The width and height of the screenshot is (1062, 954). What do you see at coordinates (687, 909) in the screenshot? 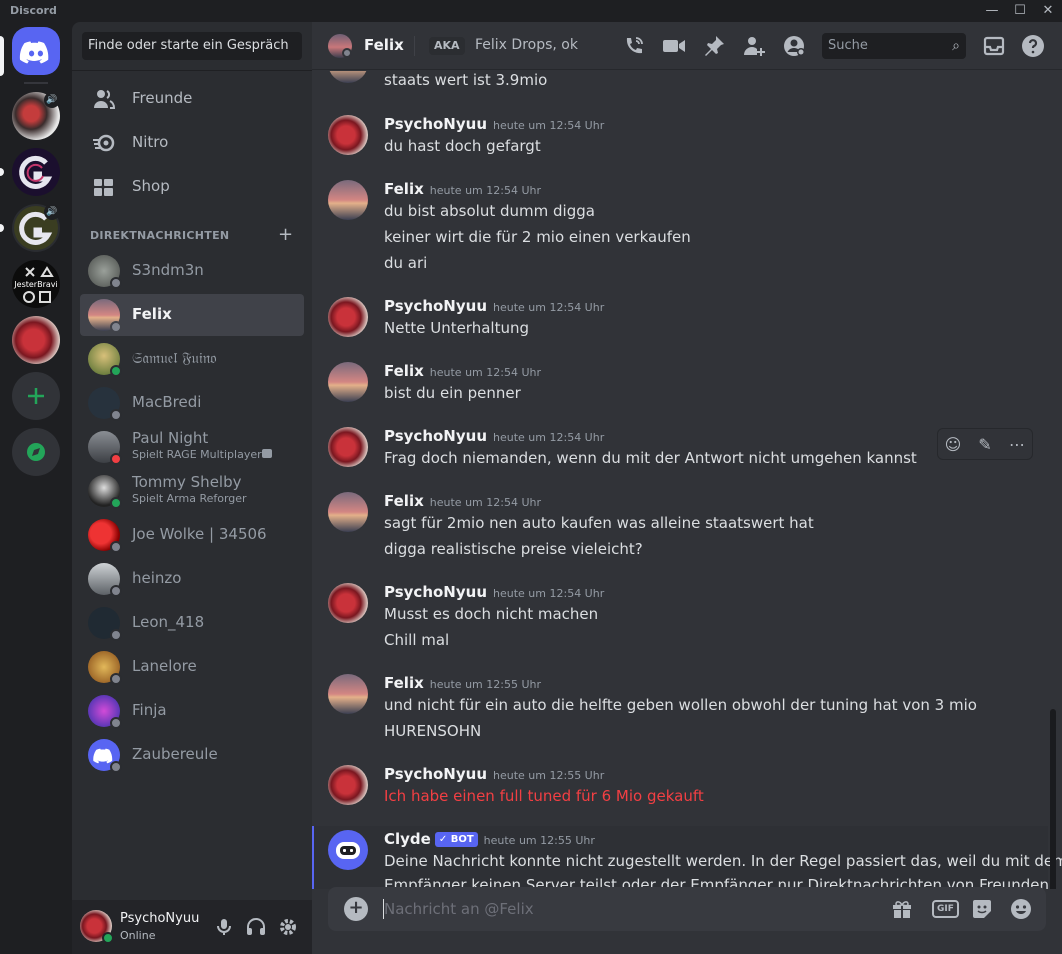
I see `message-composer: + Nachricht an @Felix GIF` at bounding box center [687, 909].